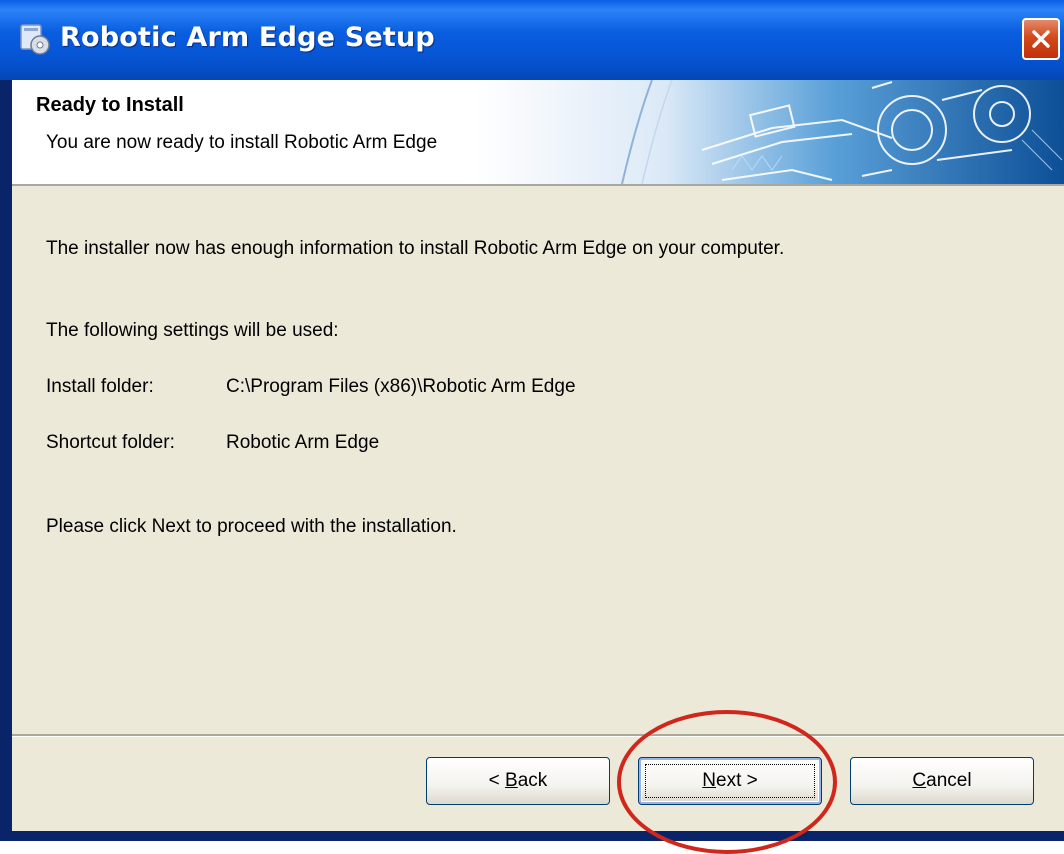 The width and height of the screenshot is (1064, 854). Describe the element at coordinates (100, 386) in the screenshot. I see `install-folder-label: Install folder:` at that location.